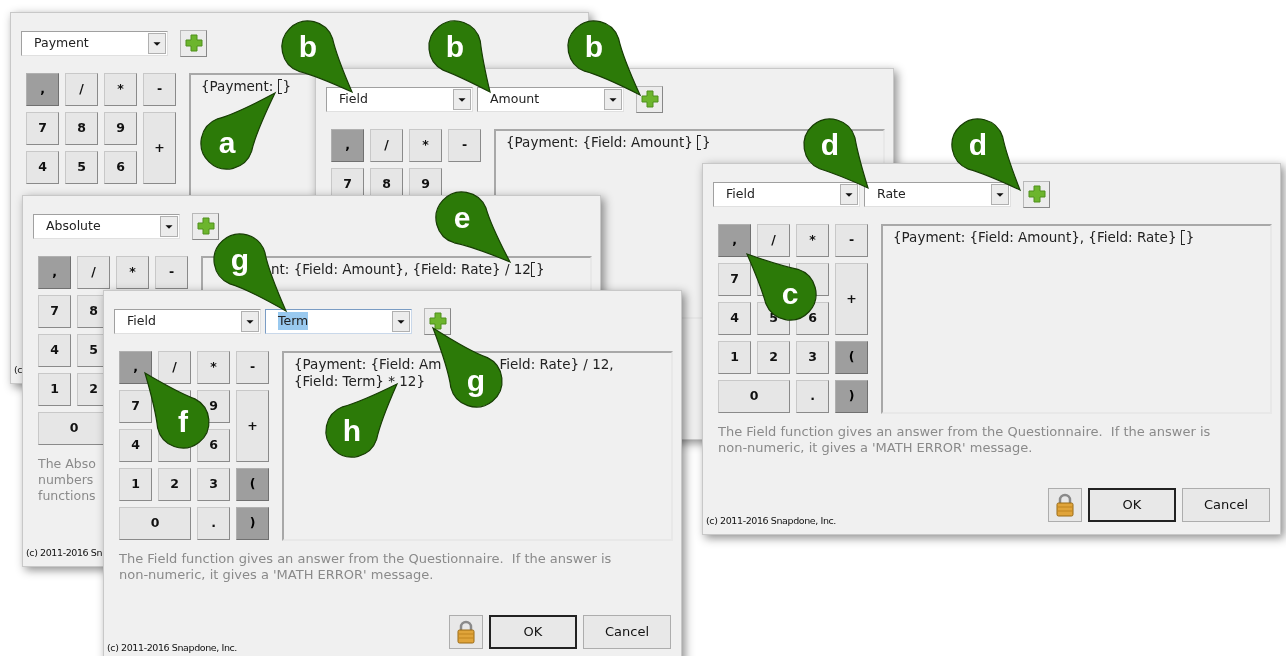 The height and width of the screenshot is (656, 1286). Describe the element at coordinates (81, 128) in the screenshot. I see `keypad-key: 8` at that location.